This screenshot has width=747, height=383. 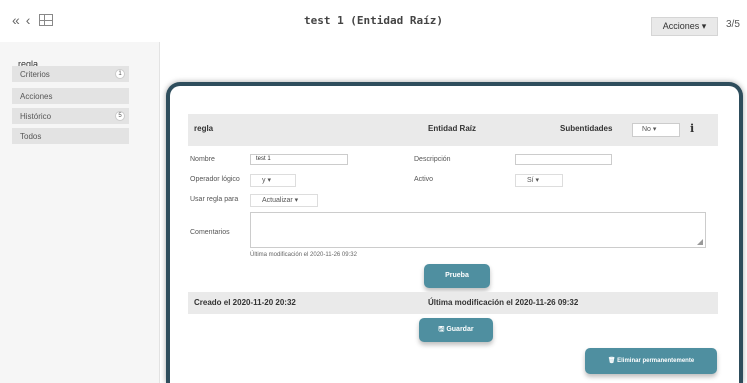 I want to click on operador-select: y ▾, so click(x=273, y=180).